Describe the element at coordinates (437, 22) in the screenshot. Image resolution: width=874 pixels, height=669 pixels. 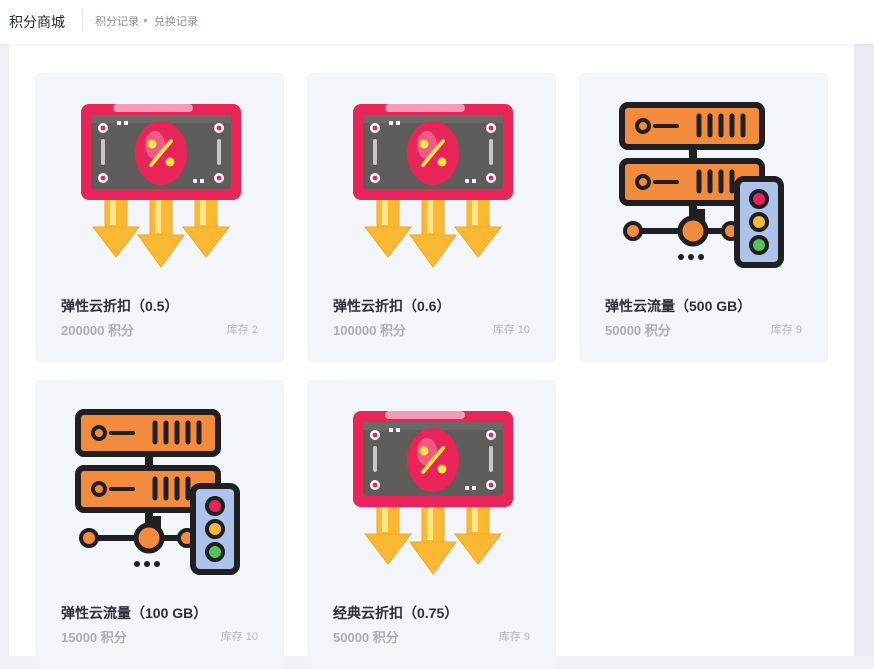
I see `top-bar: 积分商城 积分记录 兑换记录` at that location.